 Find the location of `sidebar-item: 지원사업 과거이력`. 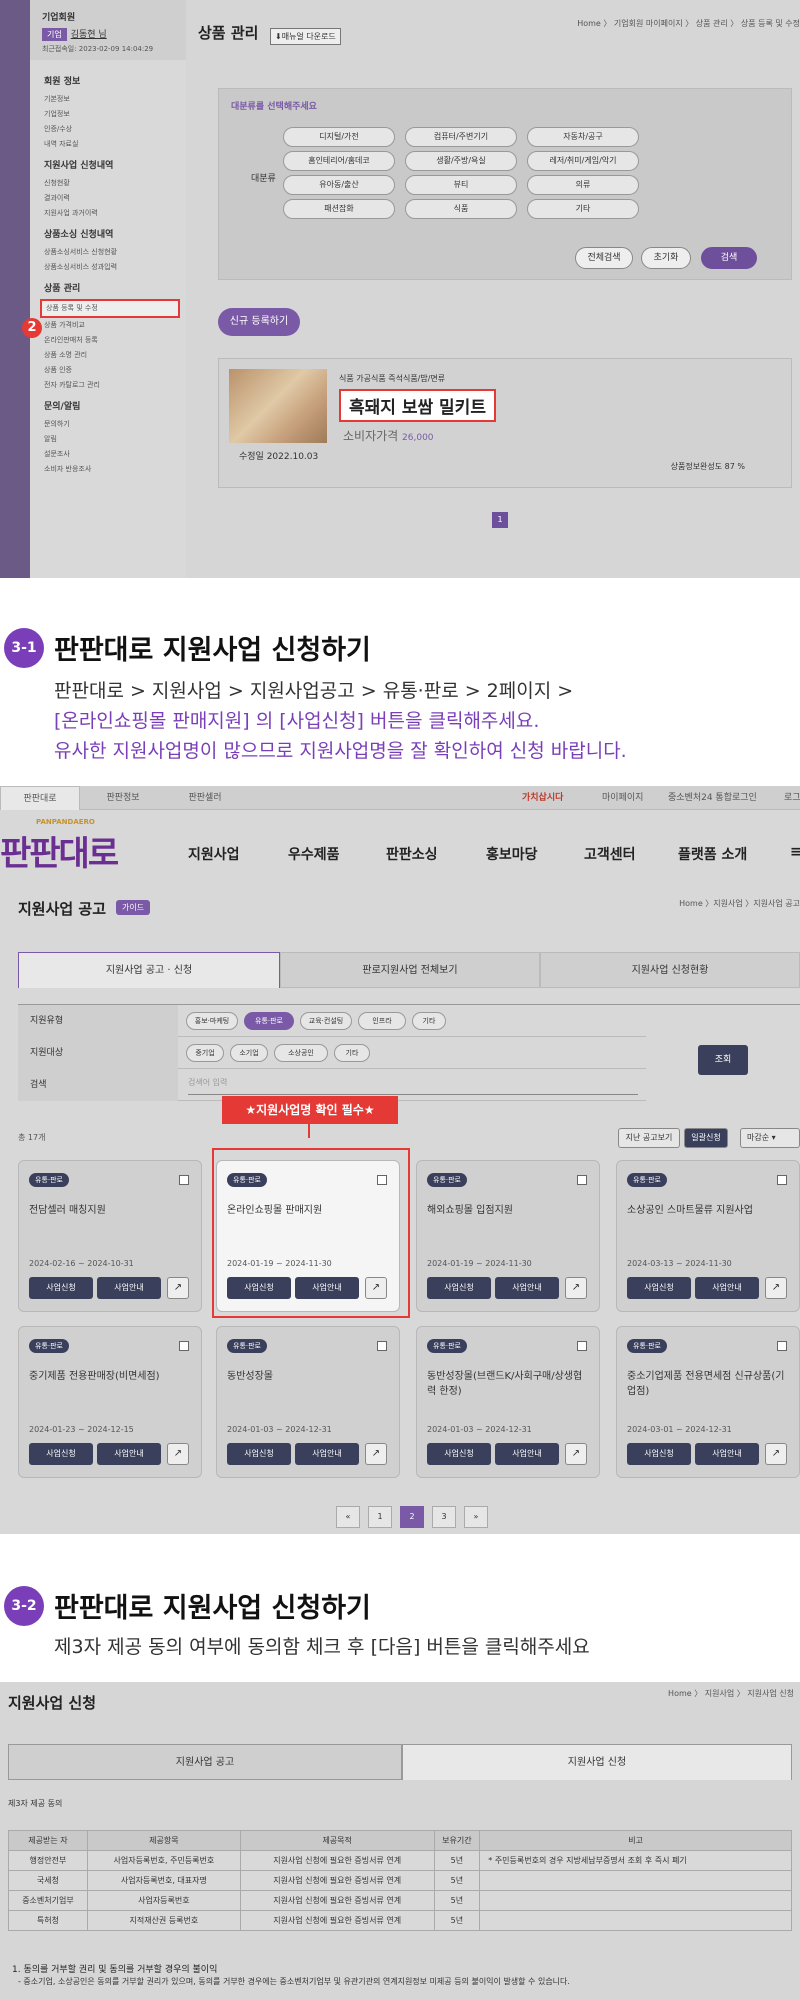

sidebar-item: 지원사업 과거이력 is located at coordinates (108, 213).